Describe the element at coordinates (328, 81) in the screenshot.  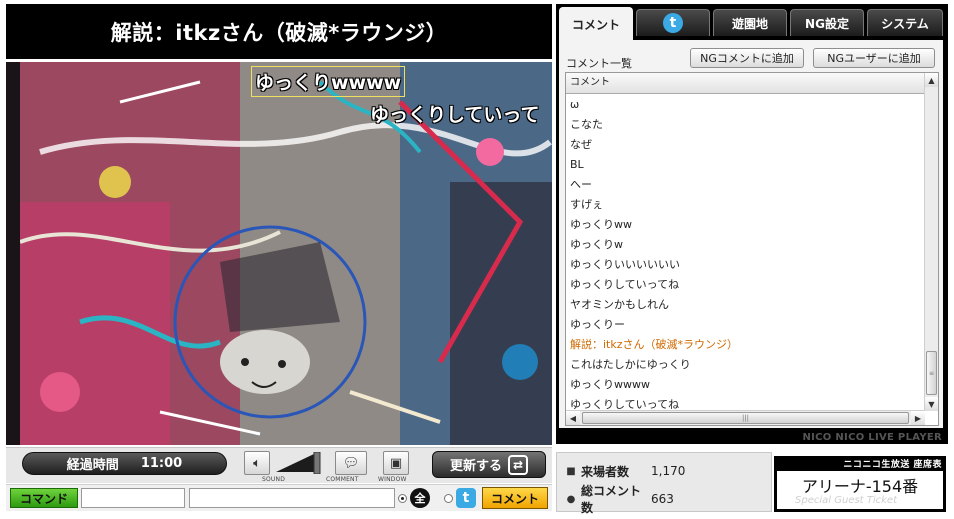
I see `danmaku-comment: ゆっくりwwww` at that location.